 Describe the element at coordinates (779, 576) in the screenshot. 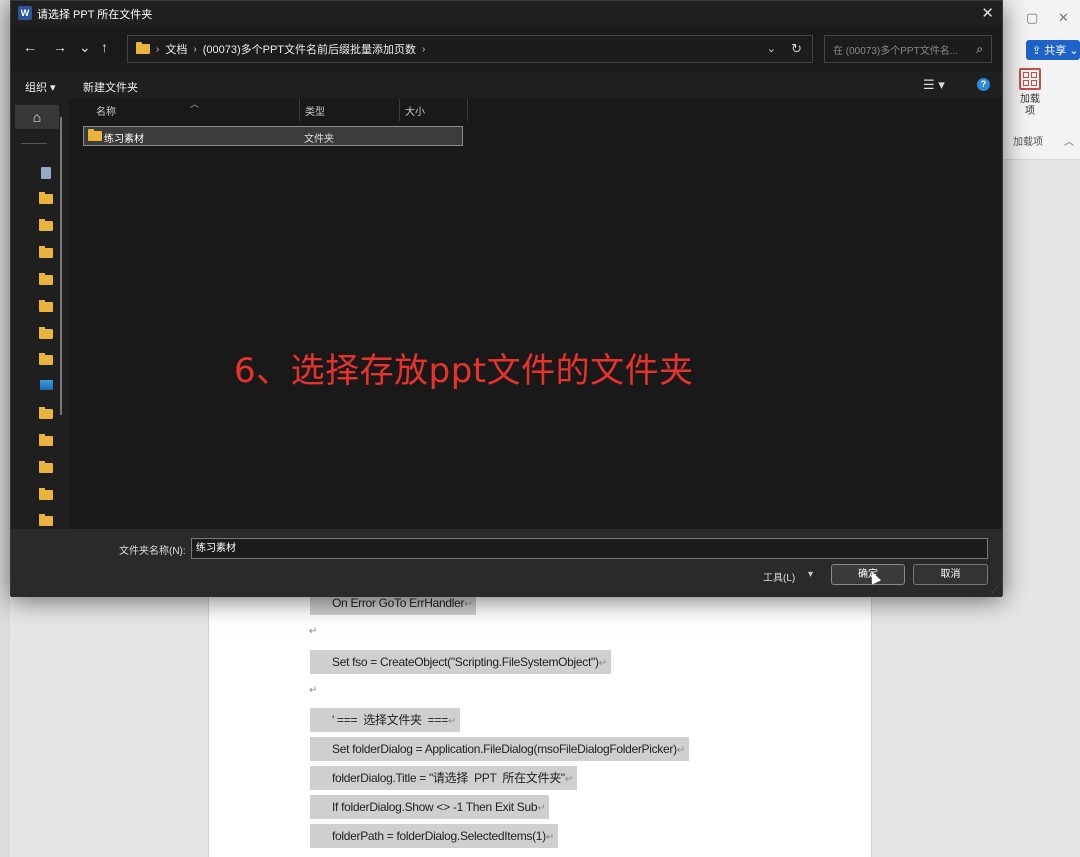

I see `tools-button: 工具(L)` at that location.